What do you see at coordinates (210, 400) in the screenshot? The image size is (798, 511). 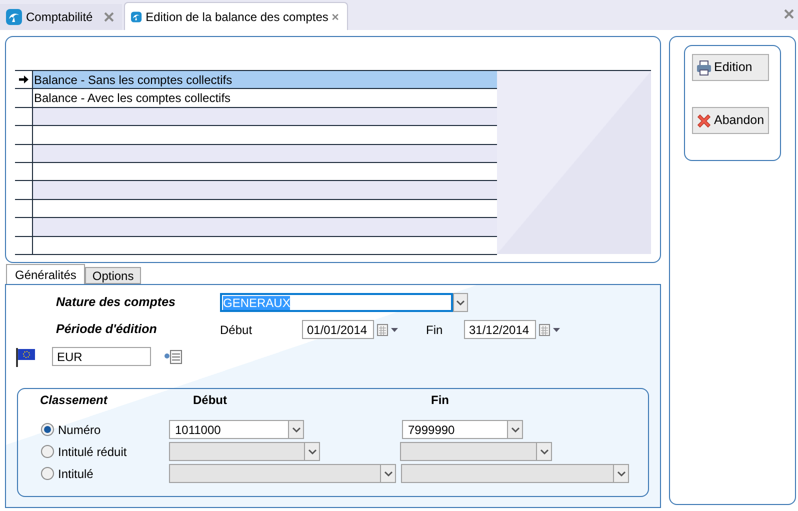 I see `column-heading: Début` at bounding box center [210, 400].